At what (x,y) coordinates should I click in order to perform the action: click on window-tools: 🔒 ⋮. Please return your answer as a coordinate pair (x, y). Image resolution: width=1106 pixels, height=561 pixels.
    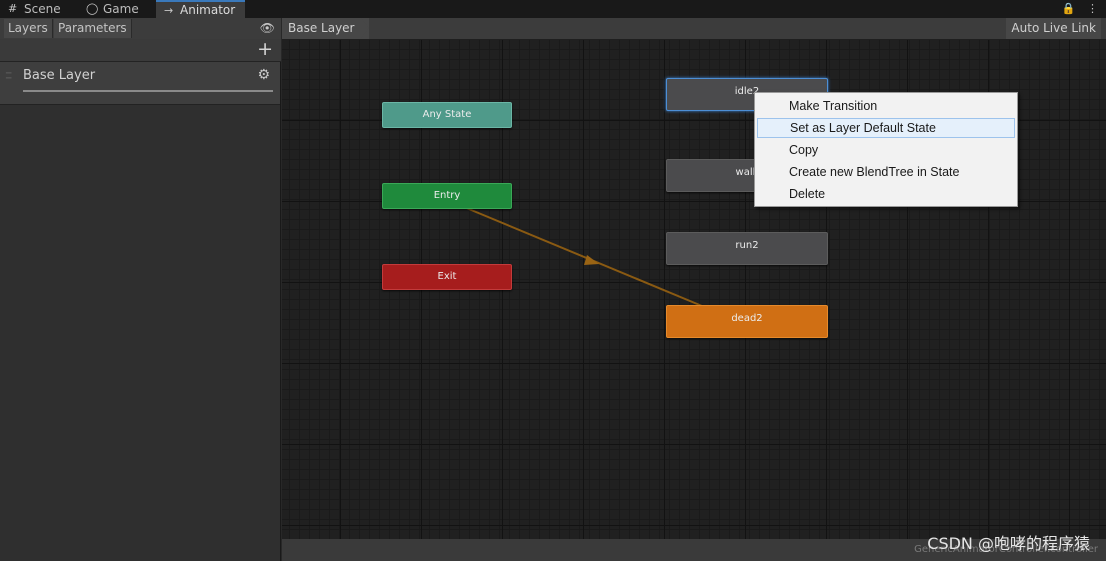
    Looking at the image, I should click on (1076, 9).